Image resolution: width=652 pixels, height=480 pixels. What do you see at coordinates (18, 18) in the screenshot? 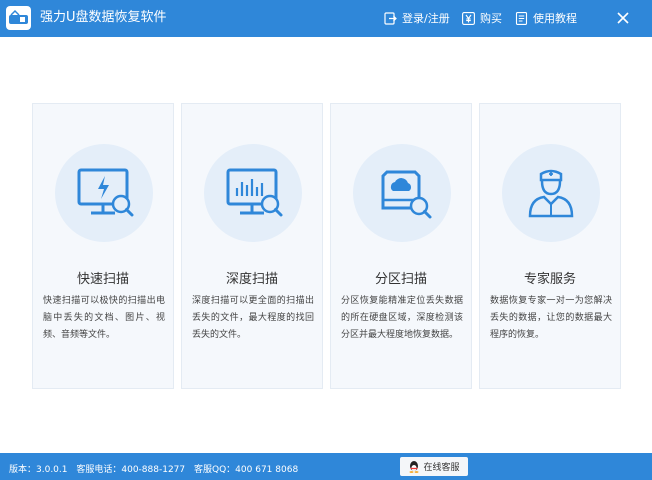
I see `app-logo-icon` at bounding box center [18, 18].